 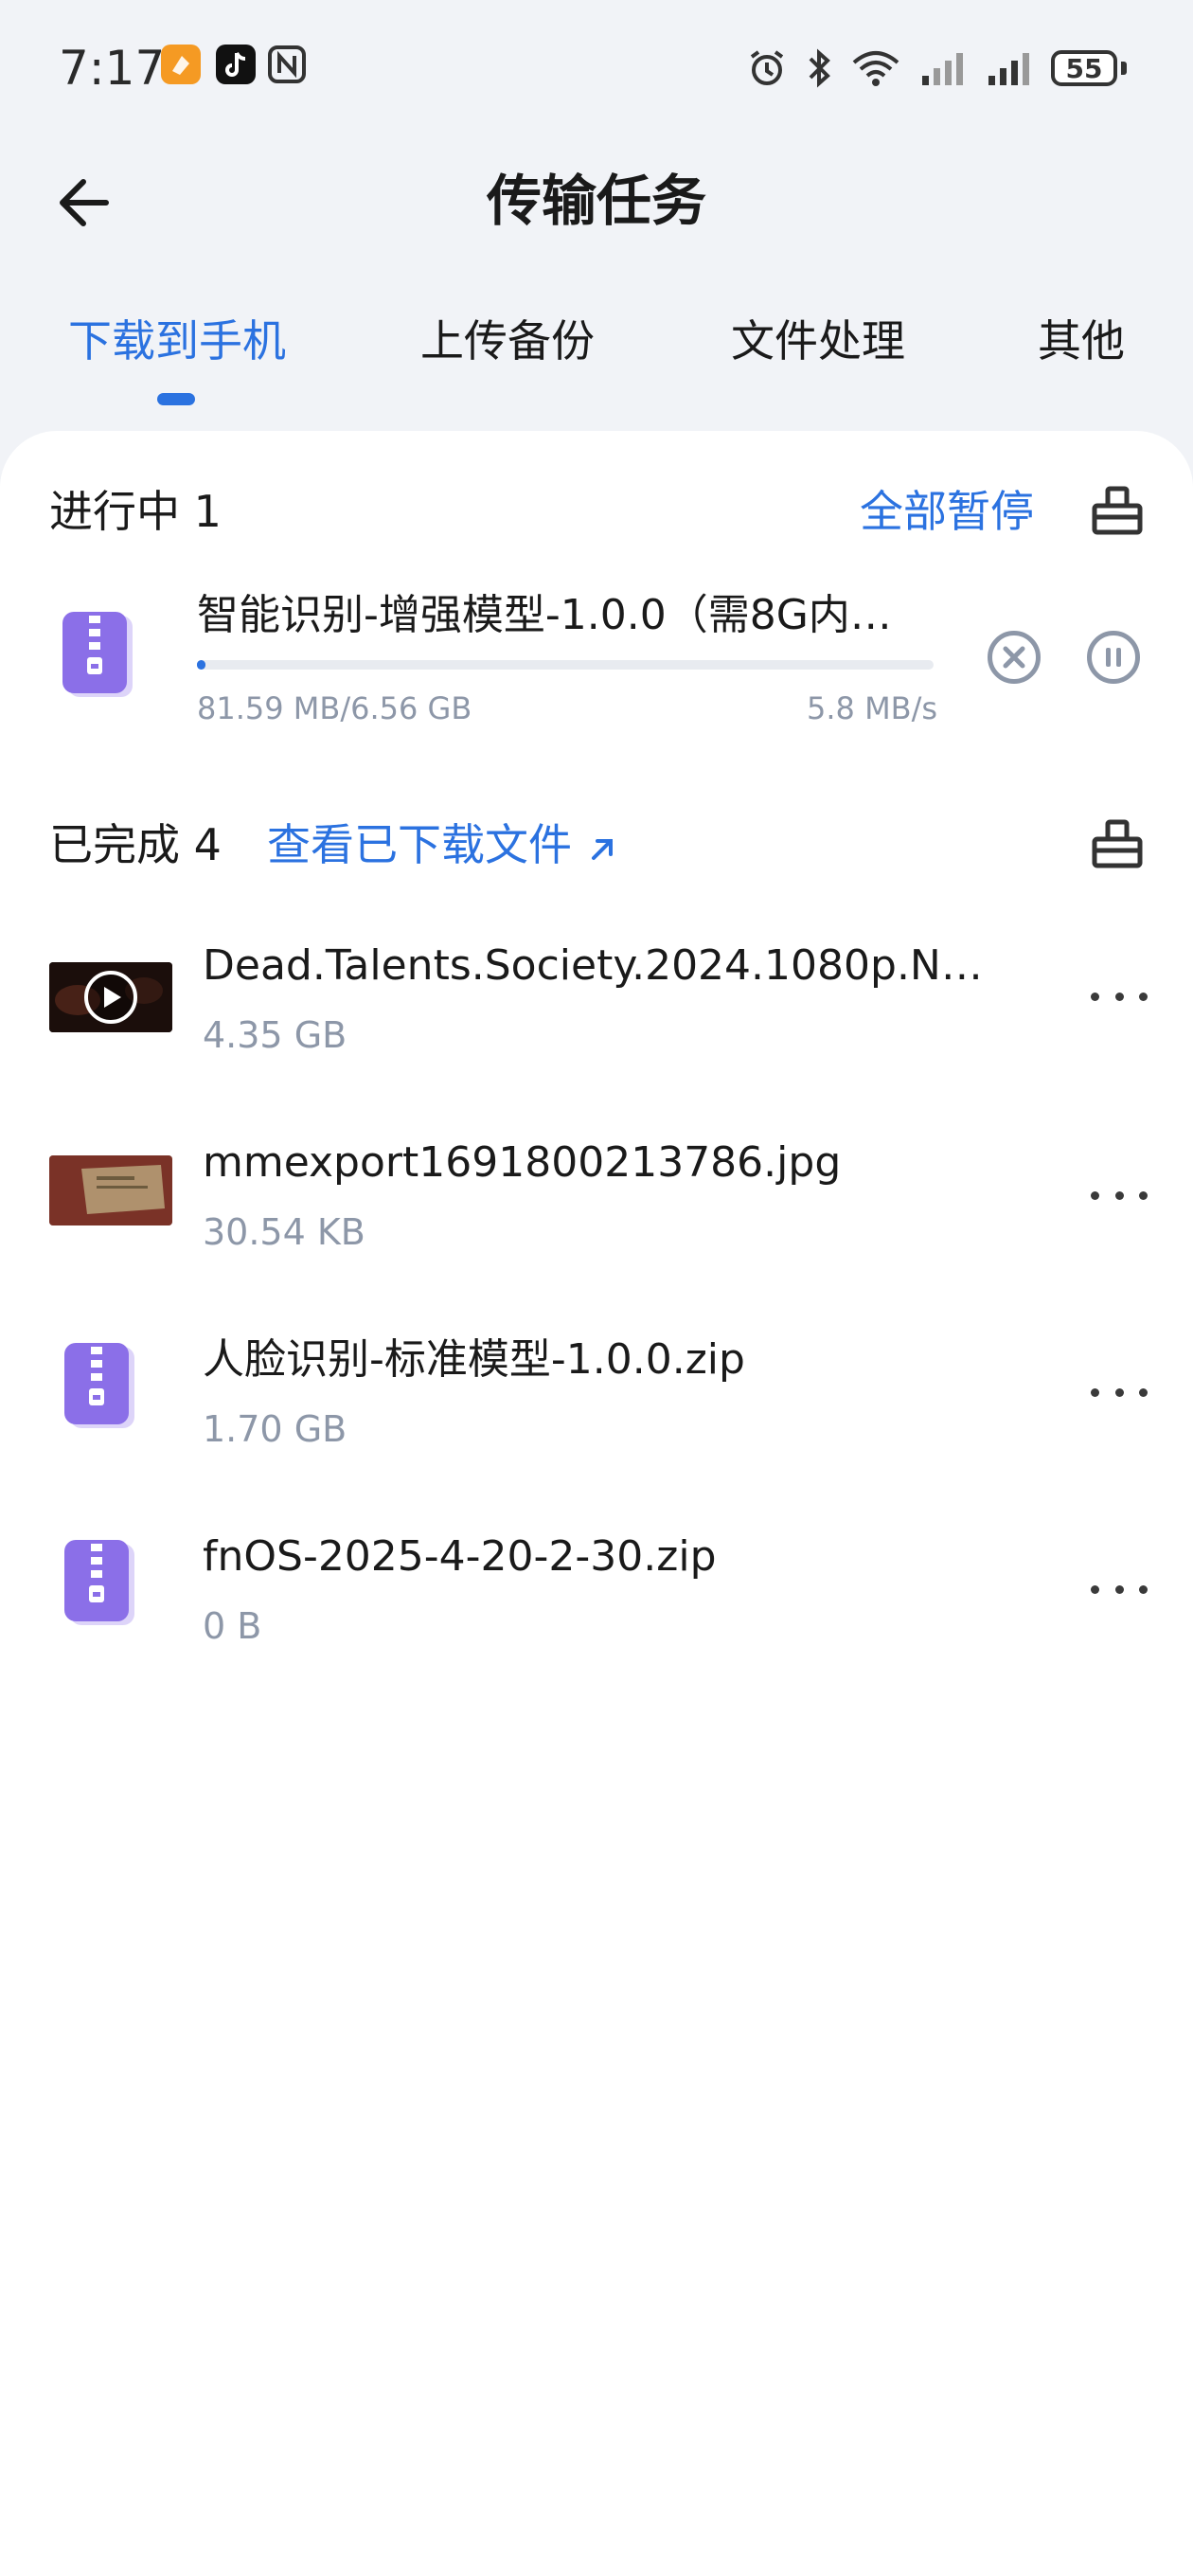 I want to click on pause-all-button: 全部暂停, so click(x=947, y=511).